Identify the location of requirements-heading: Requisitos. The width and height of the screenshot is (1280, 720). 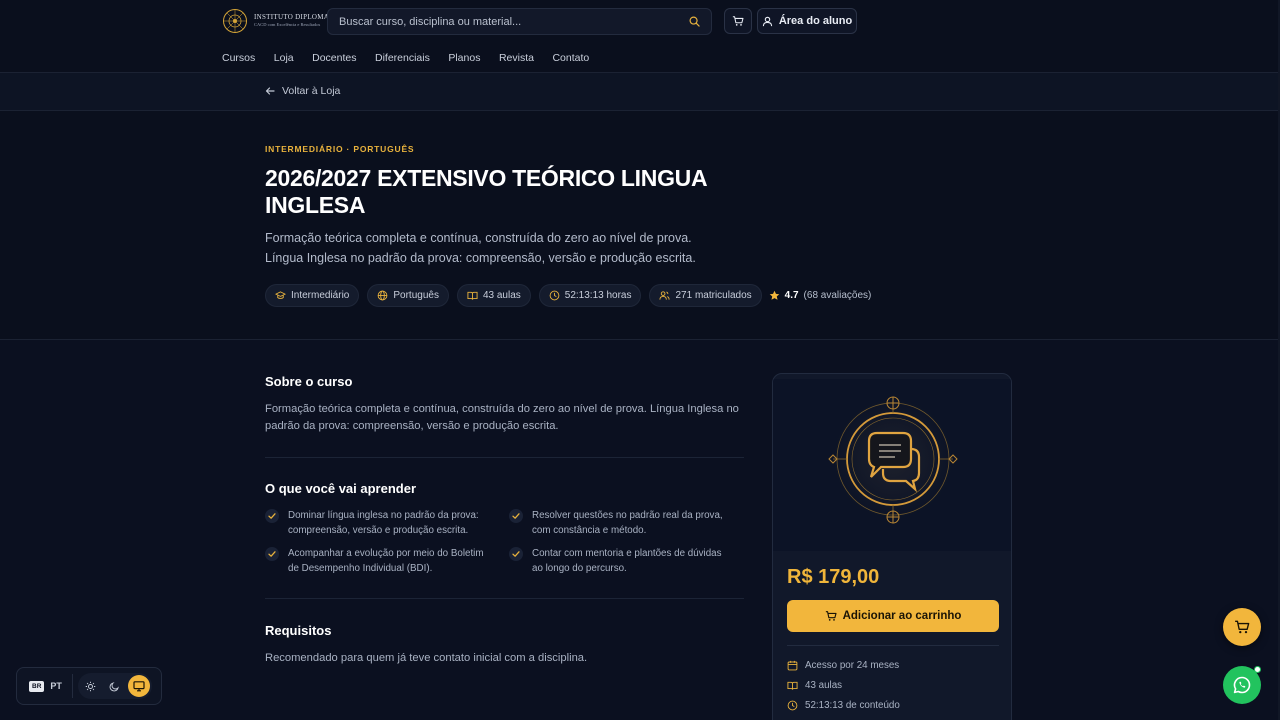
(298, 630).